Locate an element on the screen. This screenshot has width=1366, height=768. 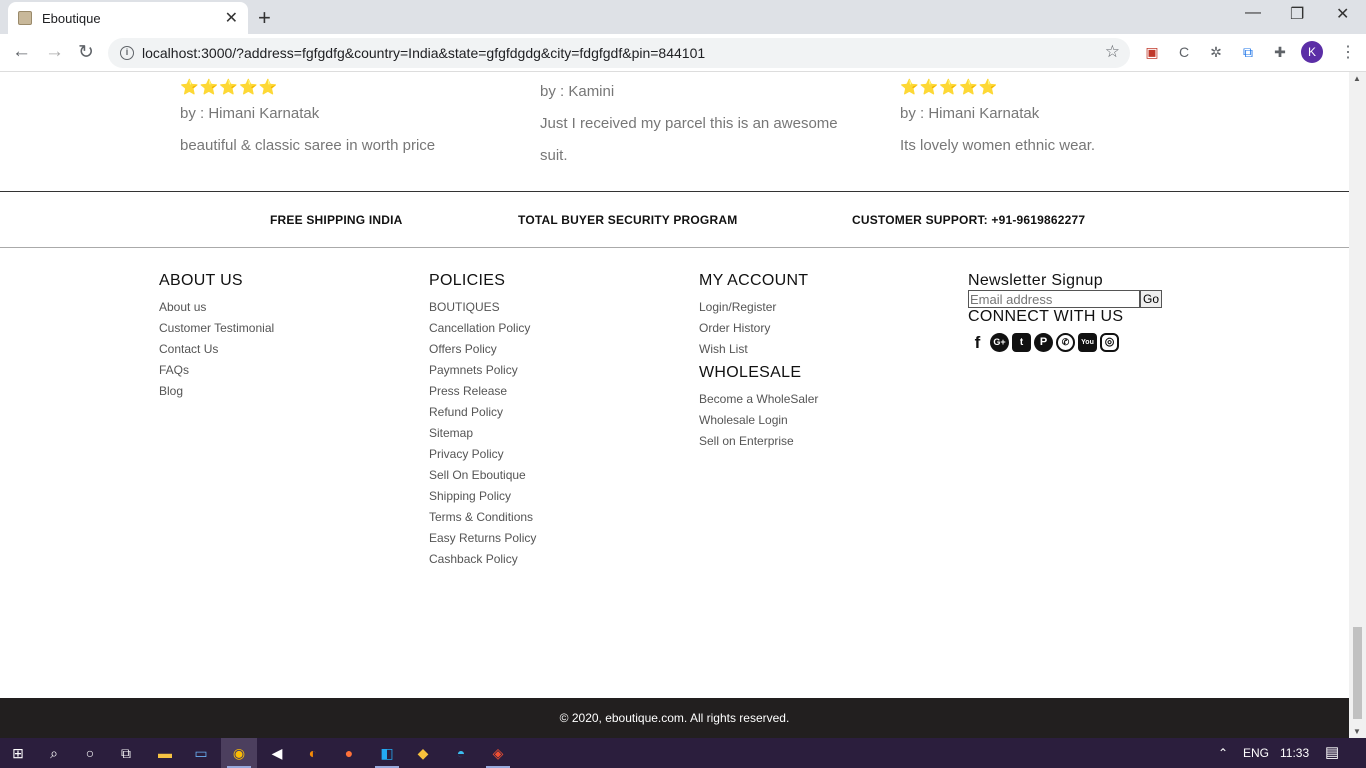
link-payments-policy: Paymnets Policy is located at coordinates (482, 370).